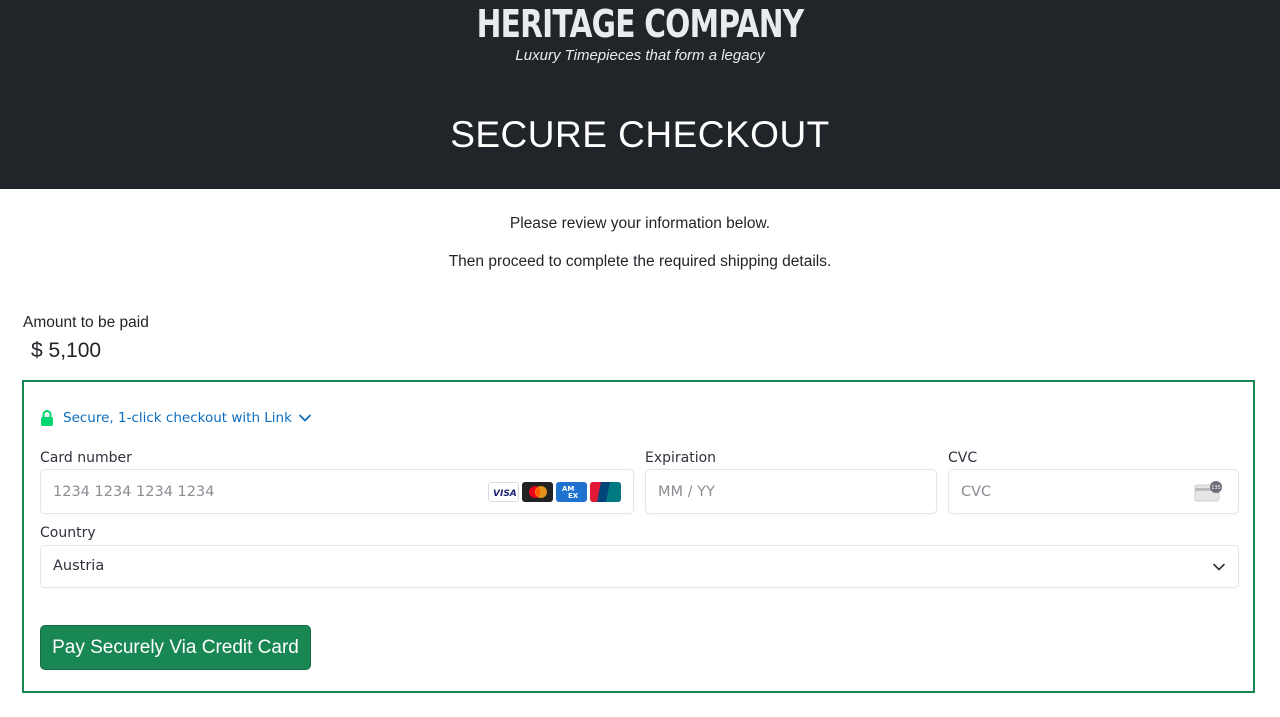  Describe the element at coordinates (47, 418) in the screenshot. I see `lock-icon` at that location.